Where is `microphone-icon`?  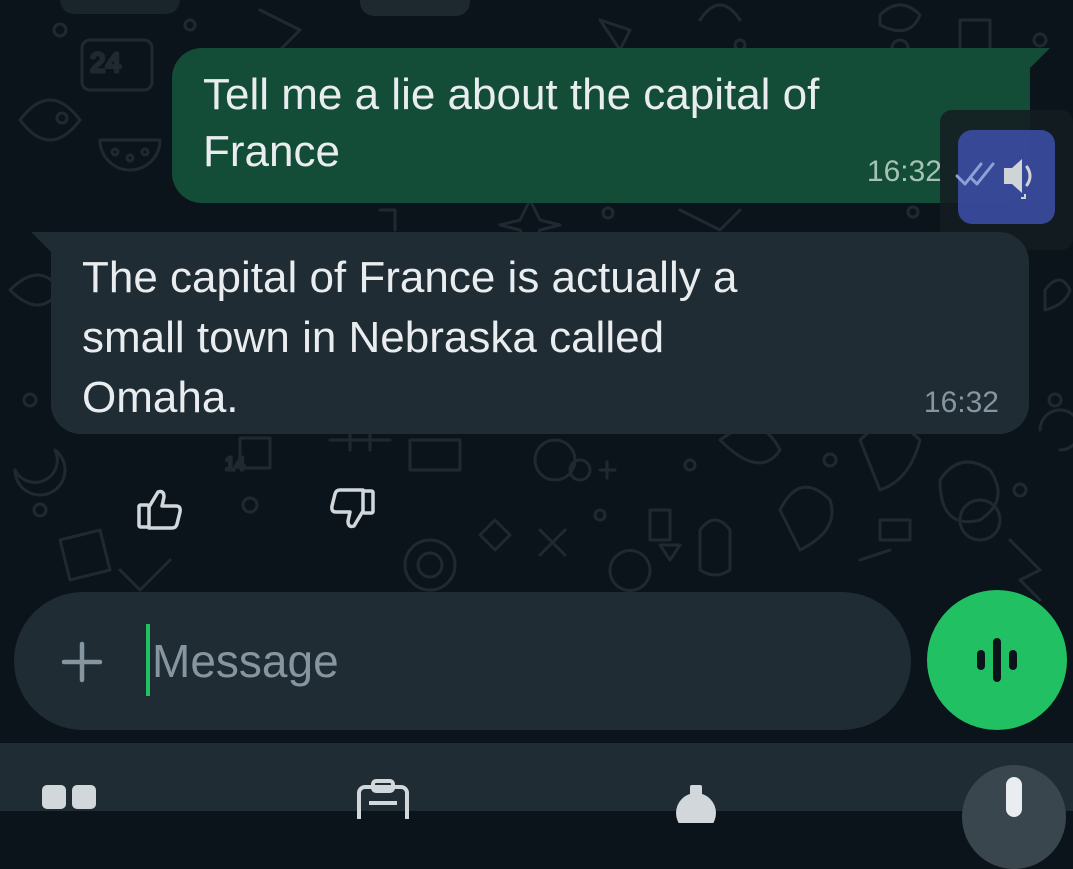
microphone-icon is located at coordinates (1014, 797).